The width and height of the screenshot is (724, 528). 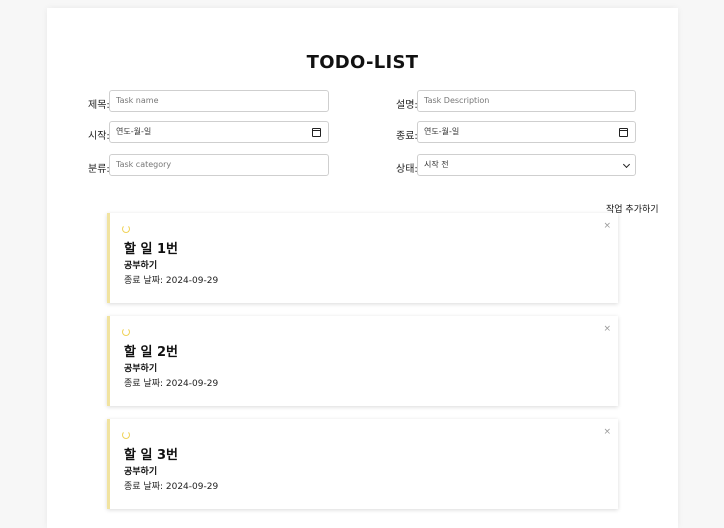 What do you see at coordinates (219, 132) in the screenshot?
I see `start-date-input: 연도-월-일` at bounding box center [219, 132].